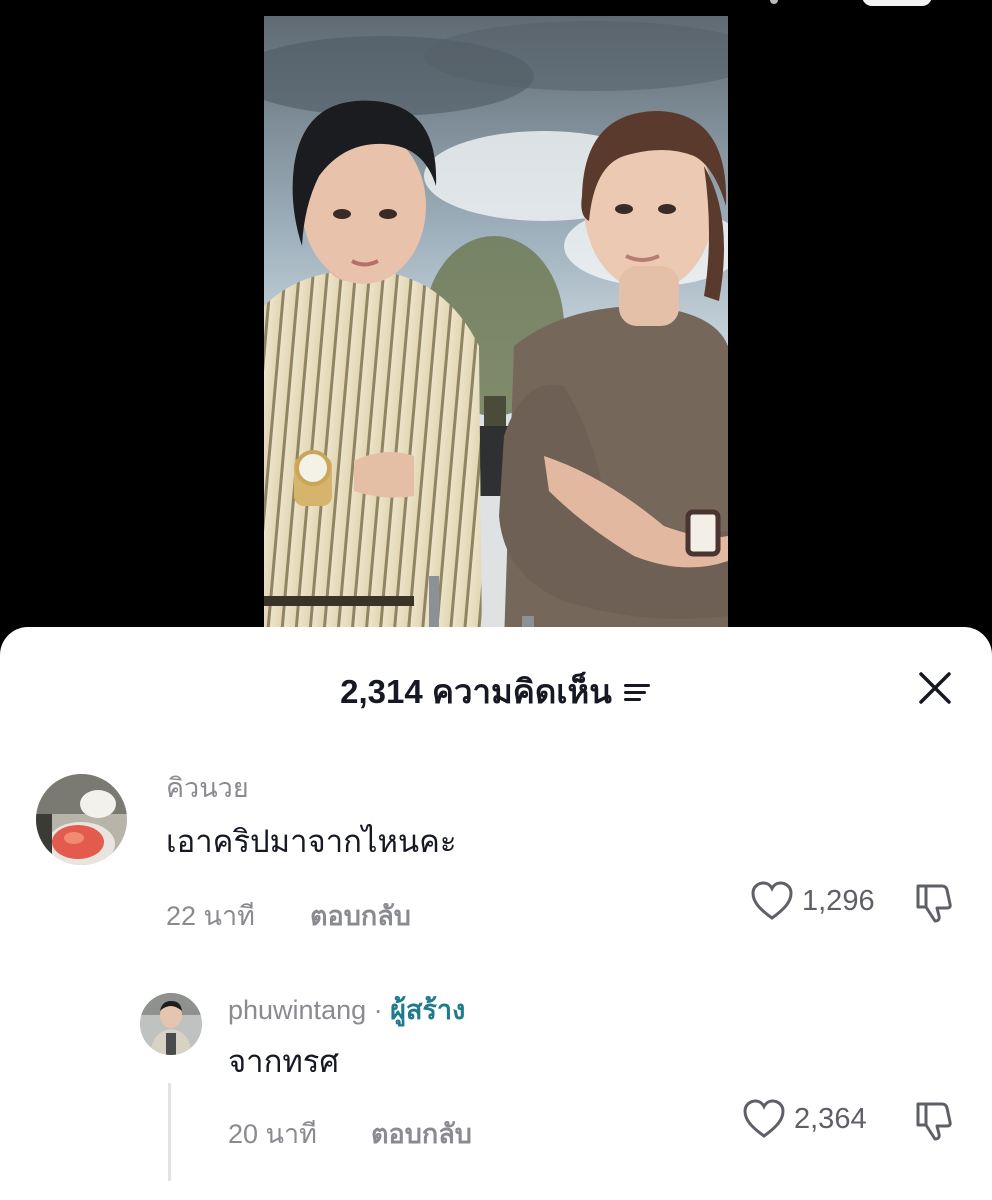 The width and height of the screenshot is (992, 1200). What do you see at coordinates (830, 1118) in the screenshot?
I see `like-count: 2,364` at bounding box center [830, 1118].